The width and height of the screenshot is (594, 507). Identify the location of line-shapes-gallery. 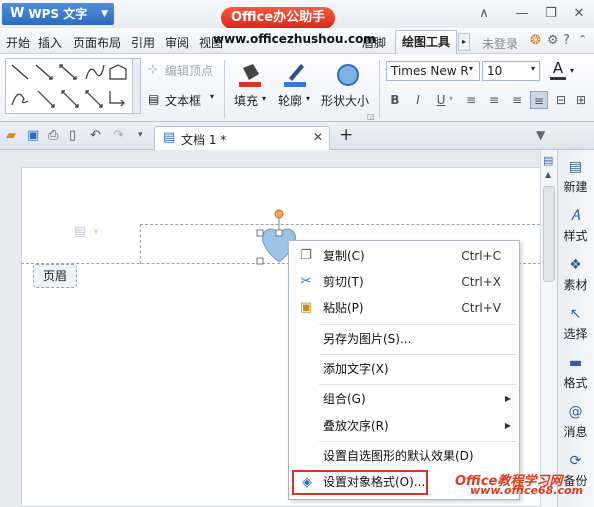
(69, 86).